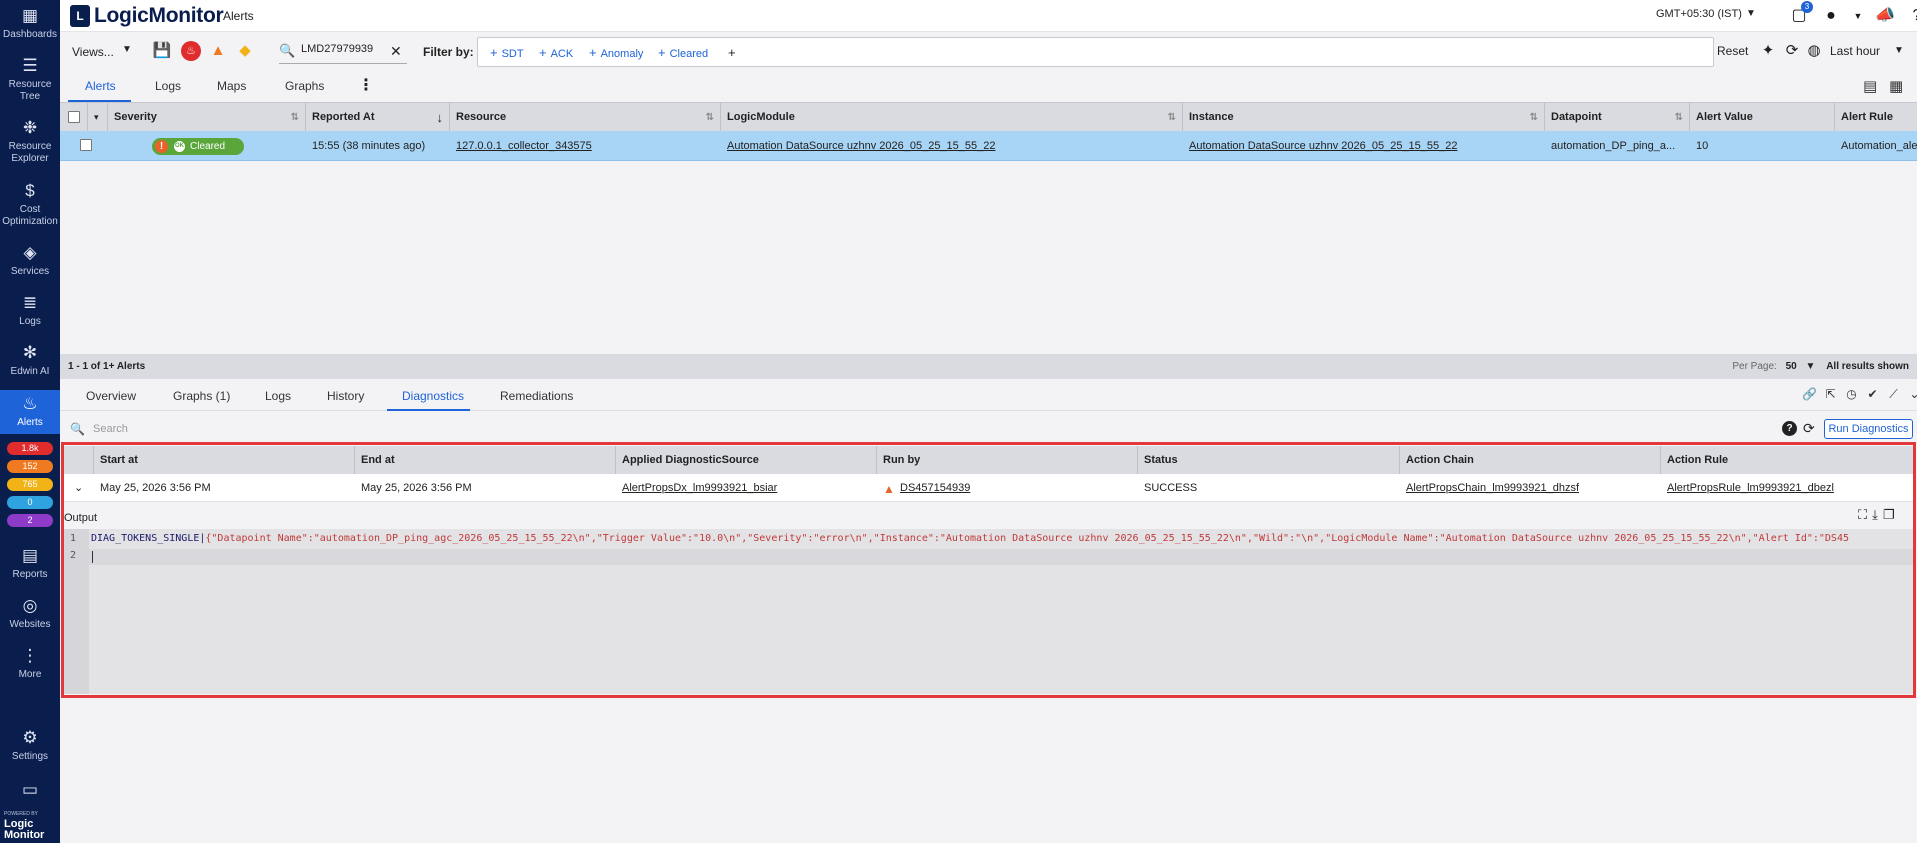  What do you see at coordinates (1830, 394) in the screenshot?
I see `open-external-icon: ⇱` at bounding box center [1830, 394].